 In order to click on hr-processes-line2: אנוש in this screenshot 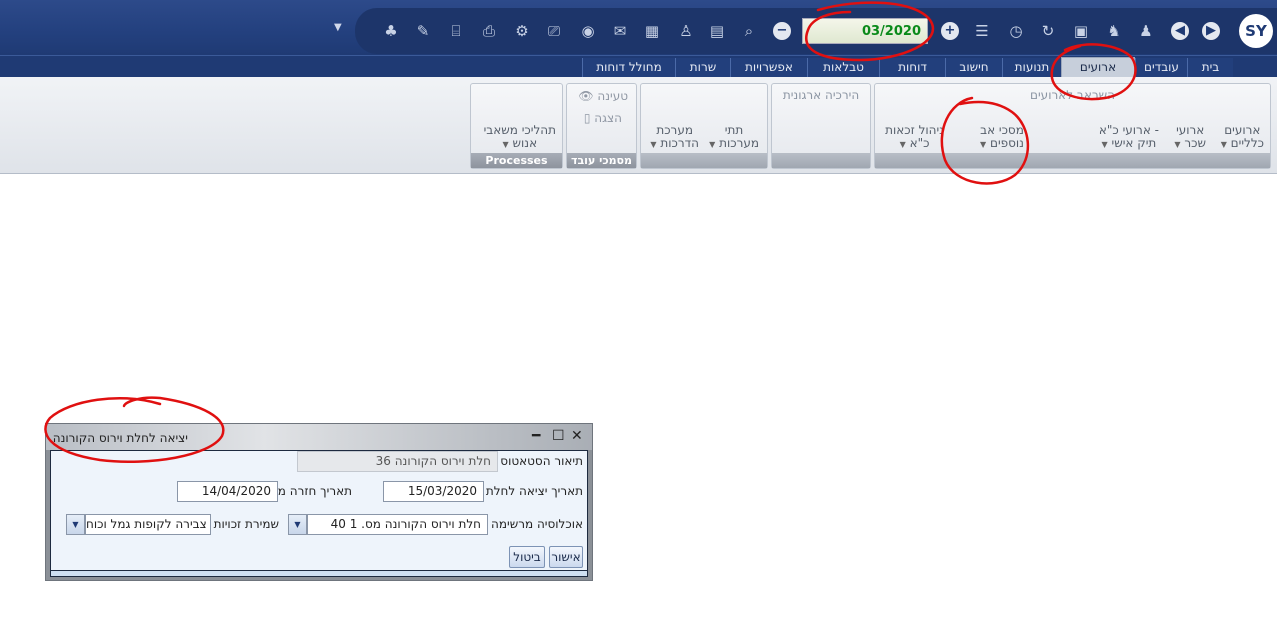, I will do `click(525, 143)`.